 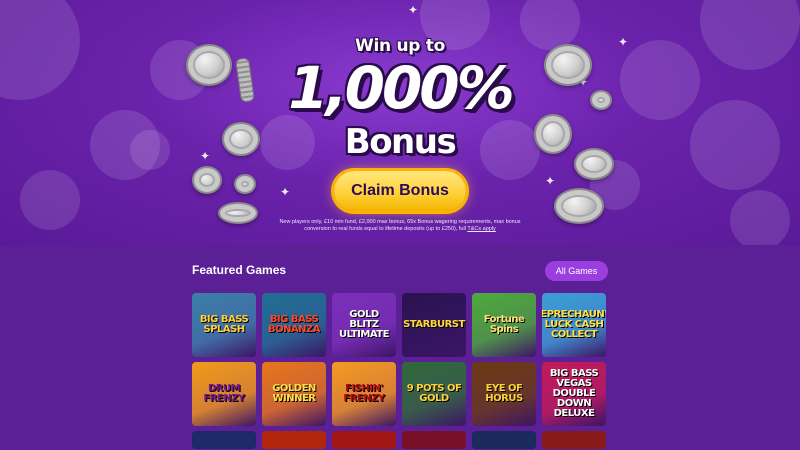 What do you see at coordinates (400, 191) in the screenshot?
I see `claim-bonus-button: Claim Bonus` at bounding box center [400, 191].